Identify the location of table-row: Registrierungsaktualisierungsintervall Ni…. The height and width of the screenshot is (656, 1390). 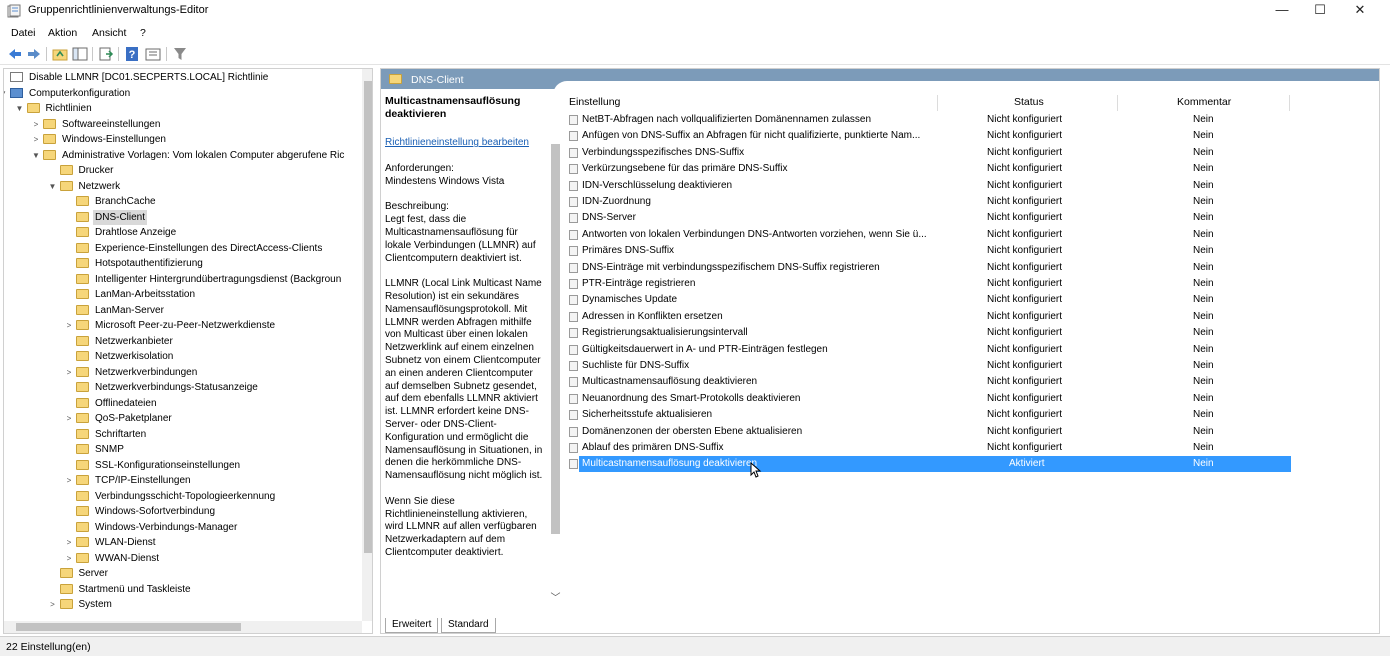
(929, 333).